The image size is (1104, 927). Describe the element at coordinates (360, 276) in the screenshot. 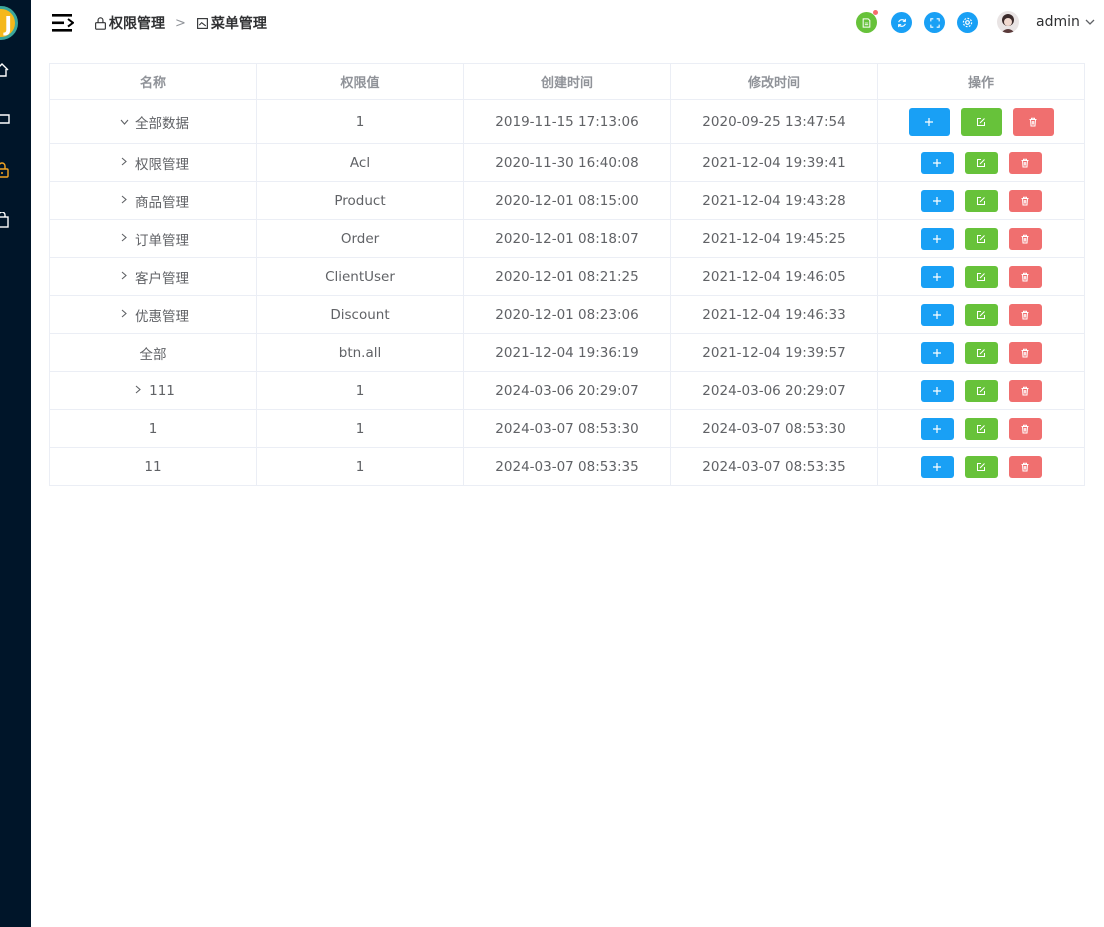

I see `code-cell: ClientUser` at that location.